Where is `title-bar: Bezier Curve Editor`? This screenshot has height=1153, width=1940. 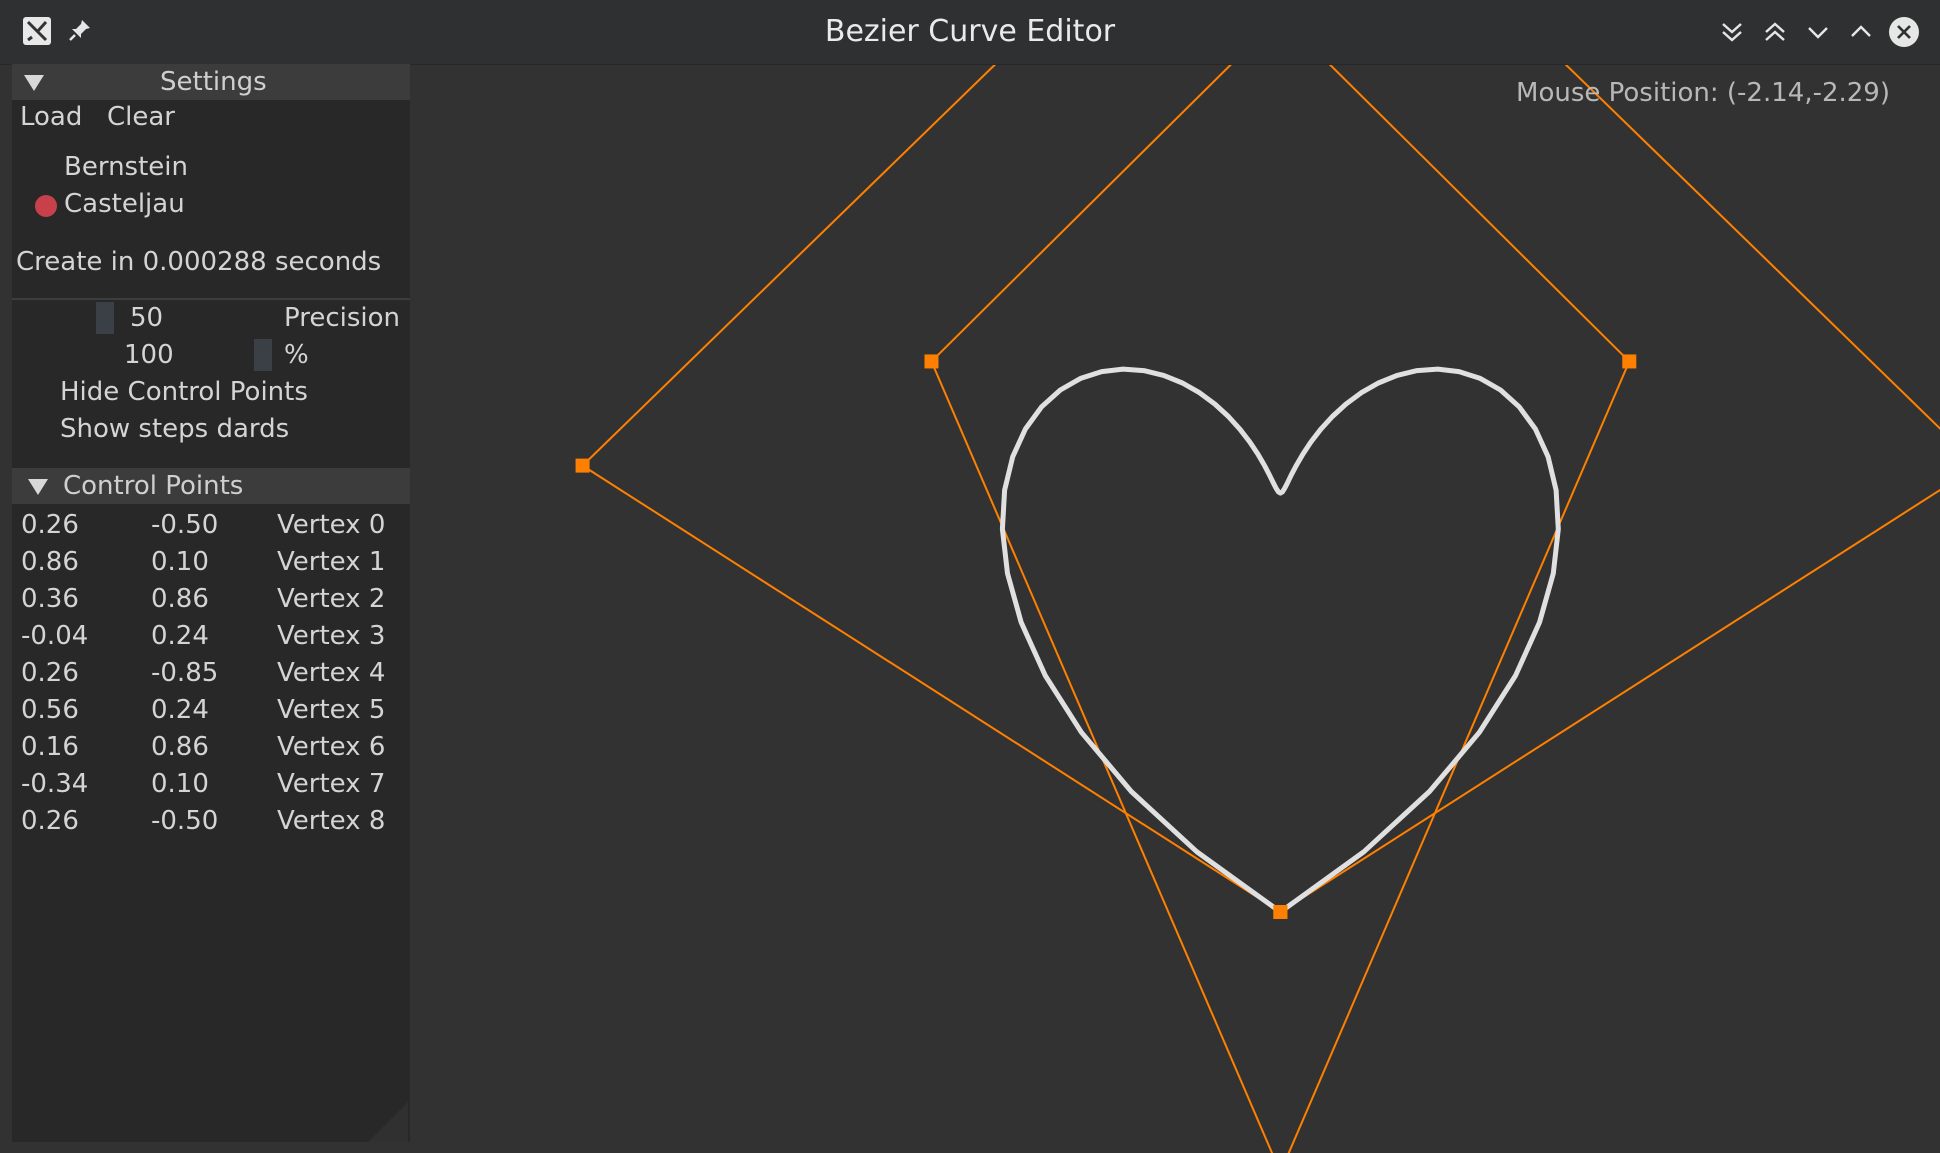
title-bar: Bezier Curve Editor is located at coordinates (970, 32).